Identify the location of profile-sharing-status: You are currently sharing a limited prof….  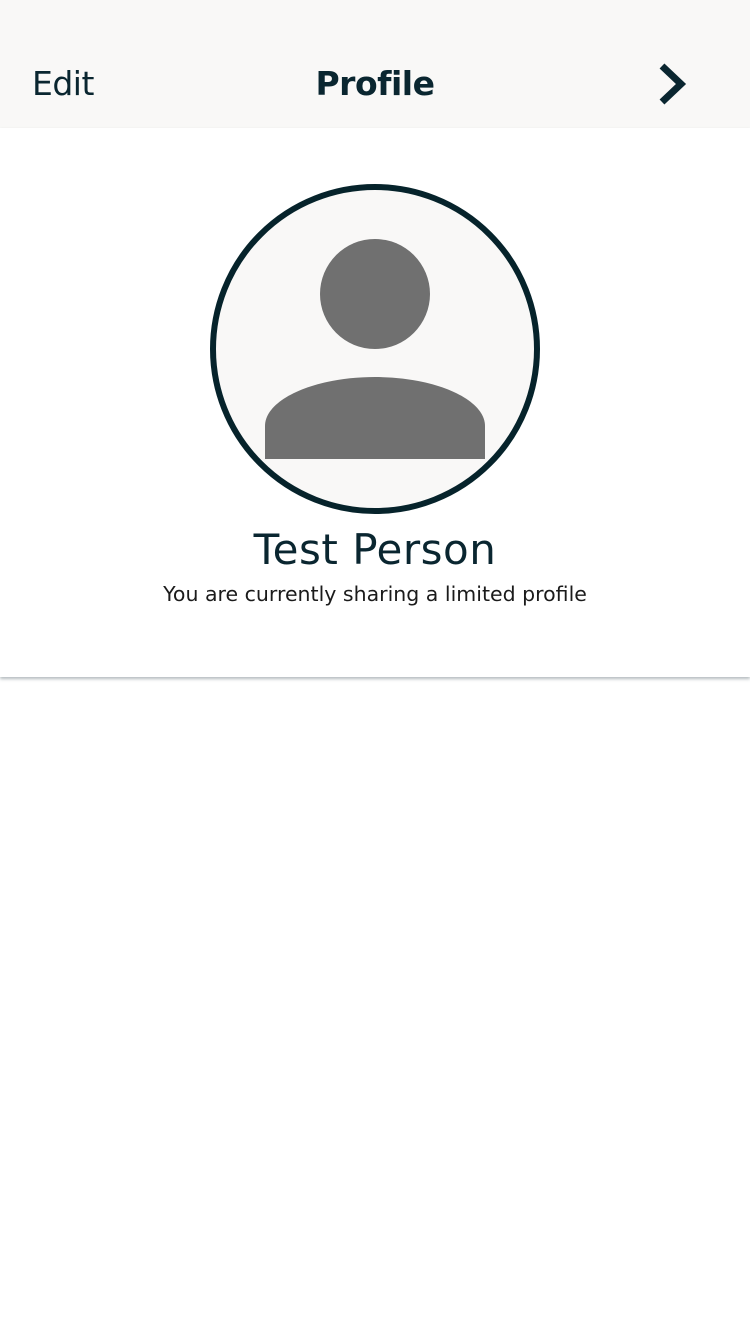
(375, 594).